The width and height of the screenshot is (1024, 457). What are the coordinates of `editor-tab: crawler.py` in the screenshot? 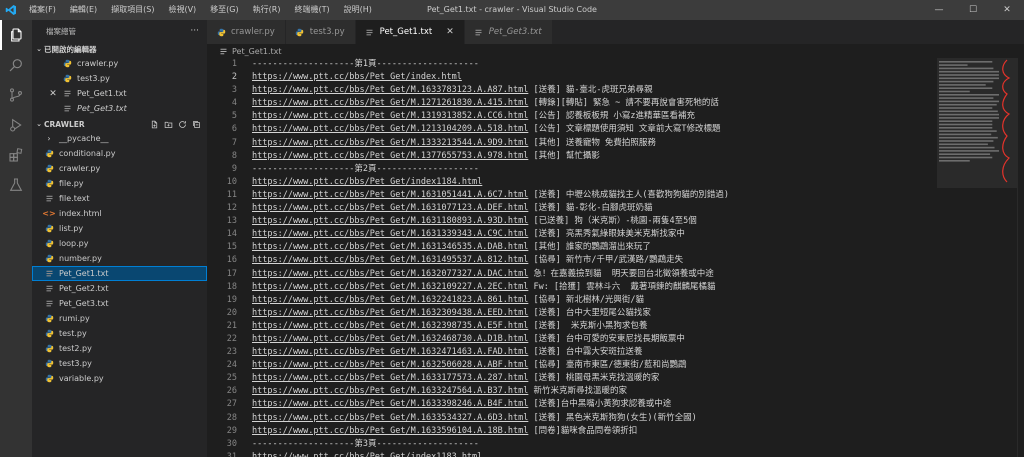 It's located at (246, 32).